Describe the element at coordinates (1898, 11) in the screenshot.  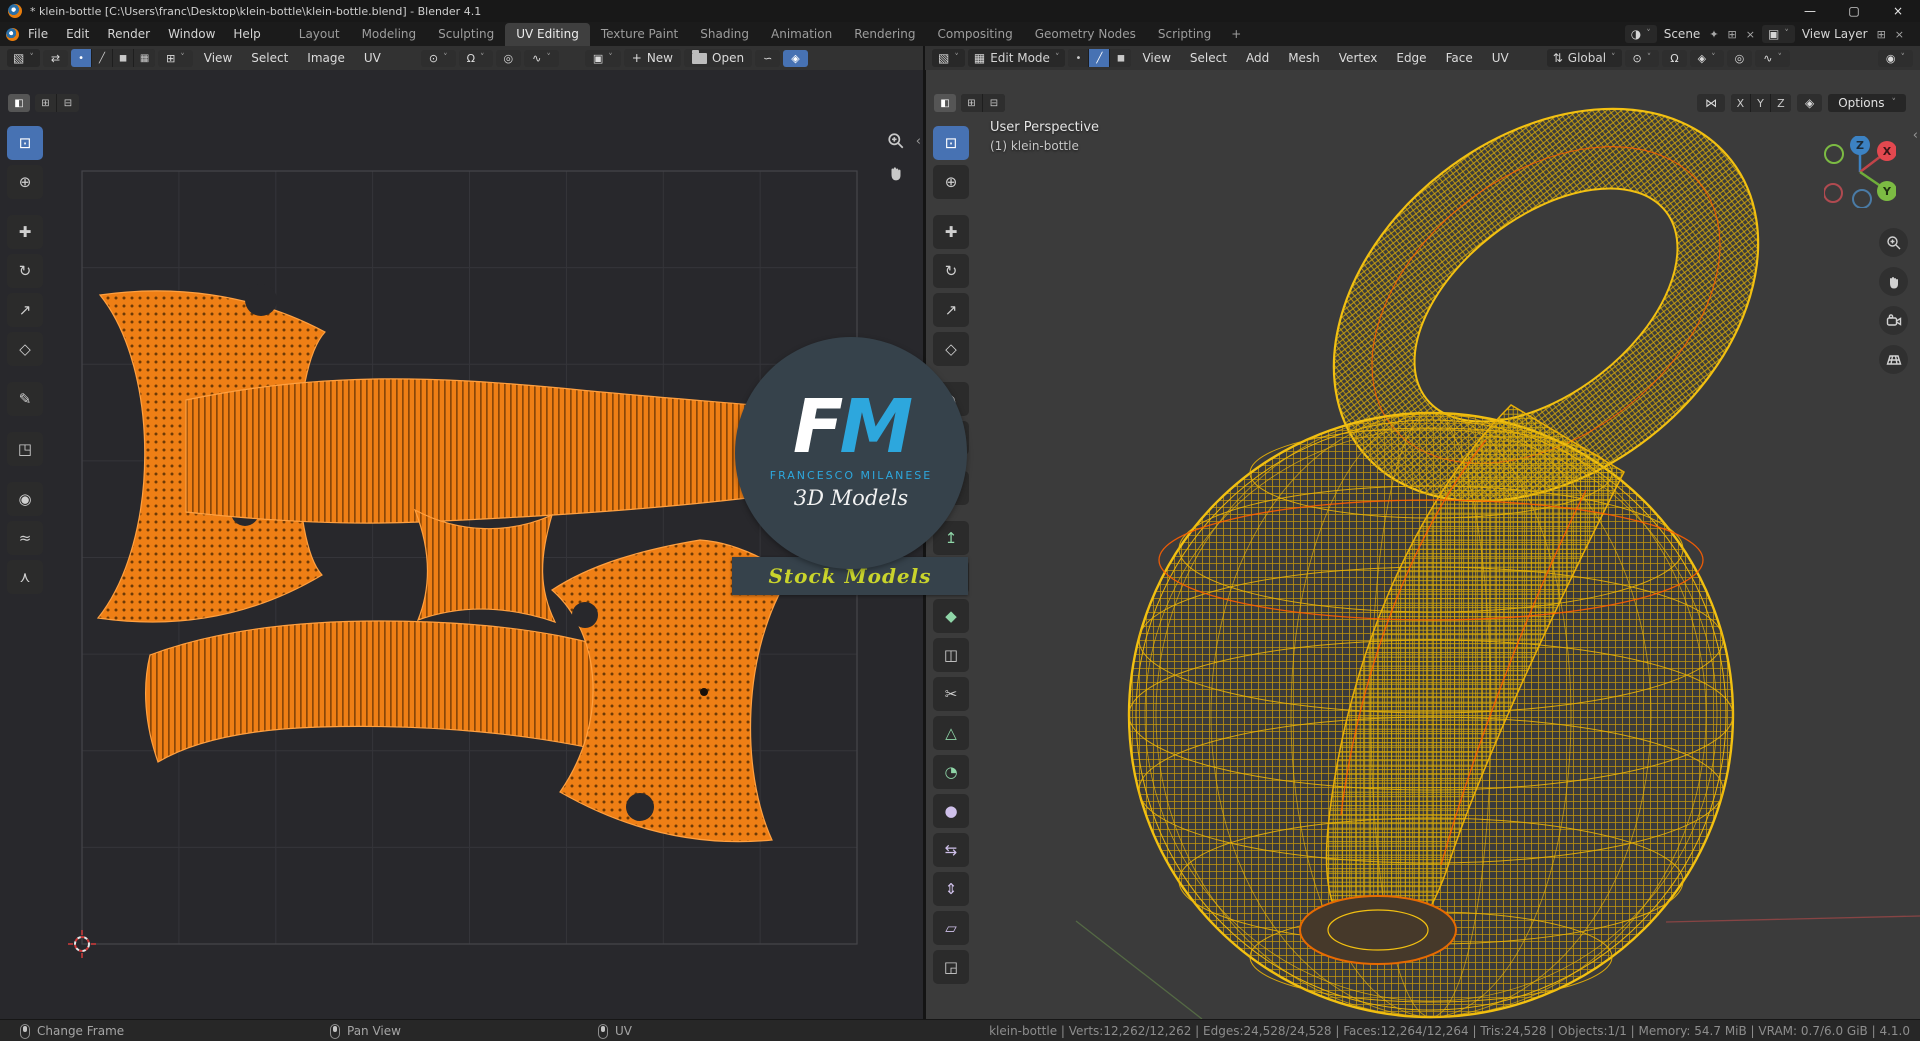
I see `close-button: ×` at that location.